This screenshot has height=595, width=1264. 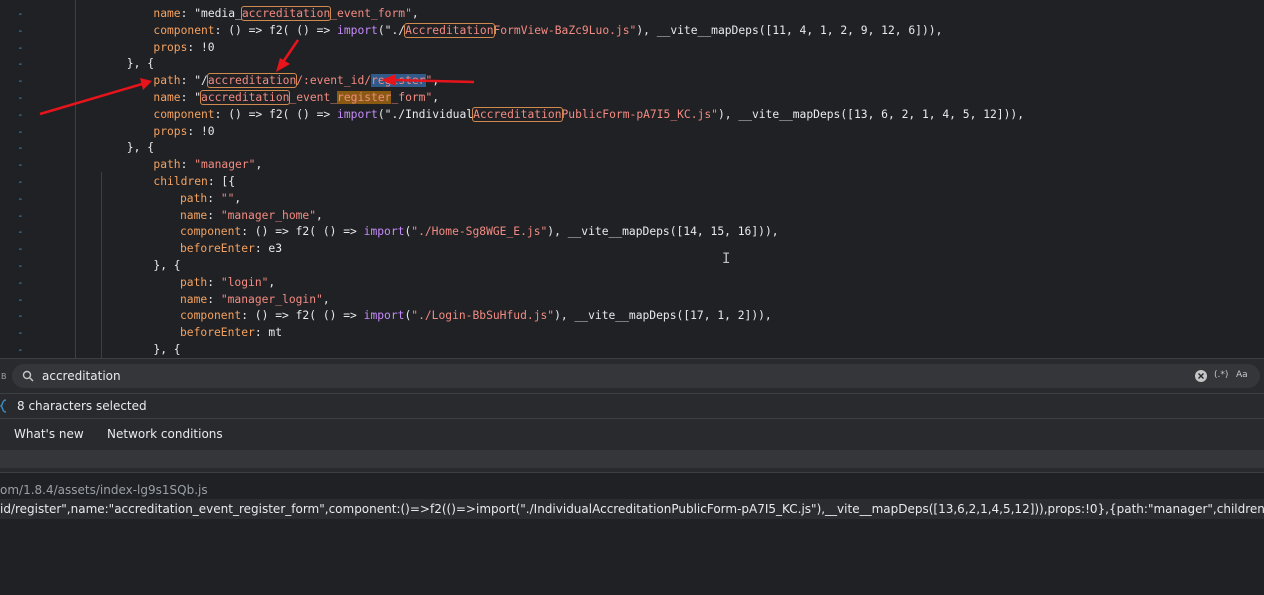 I want to click on regex-toggle-button: (.*), so click(x=1221, y=375).